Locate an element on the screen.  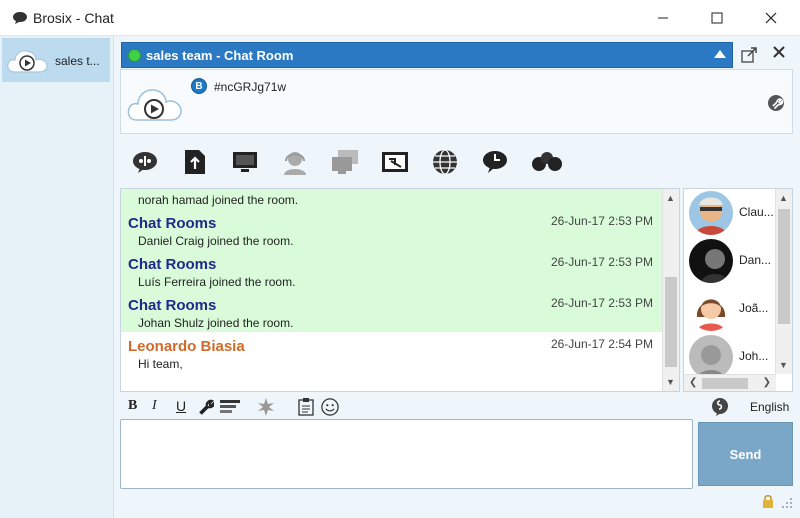
brosix-badge: B is located at coordinates (199, 86).